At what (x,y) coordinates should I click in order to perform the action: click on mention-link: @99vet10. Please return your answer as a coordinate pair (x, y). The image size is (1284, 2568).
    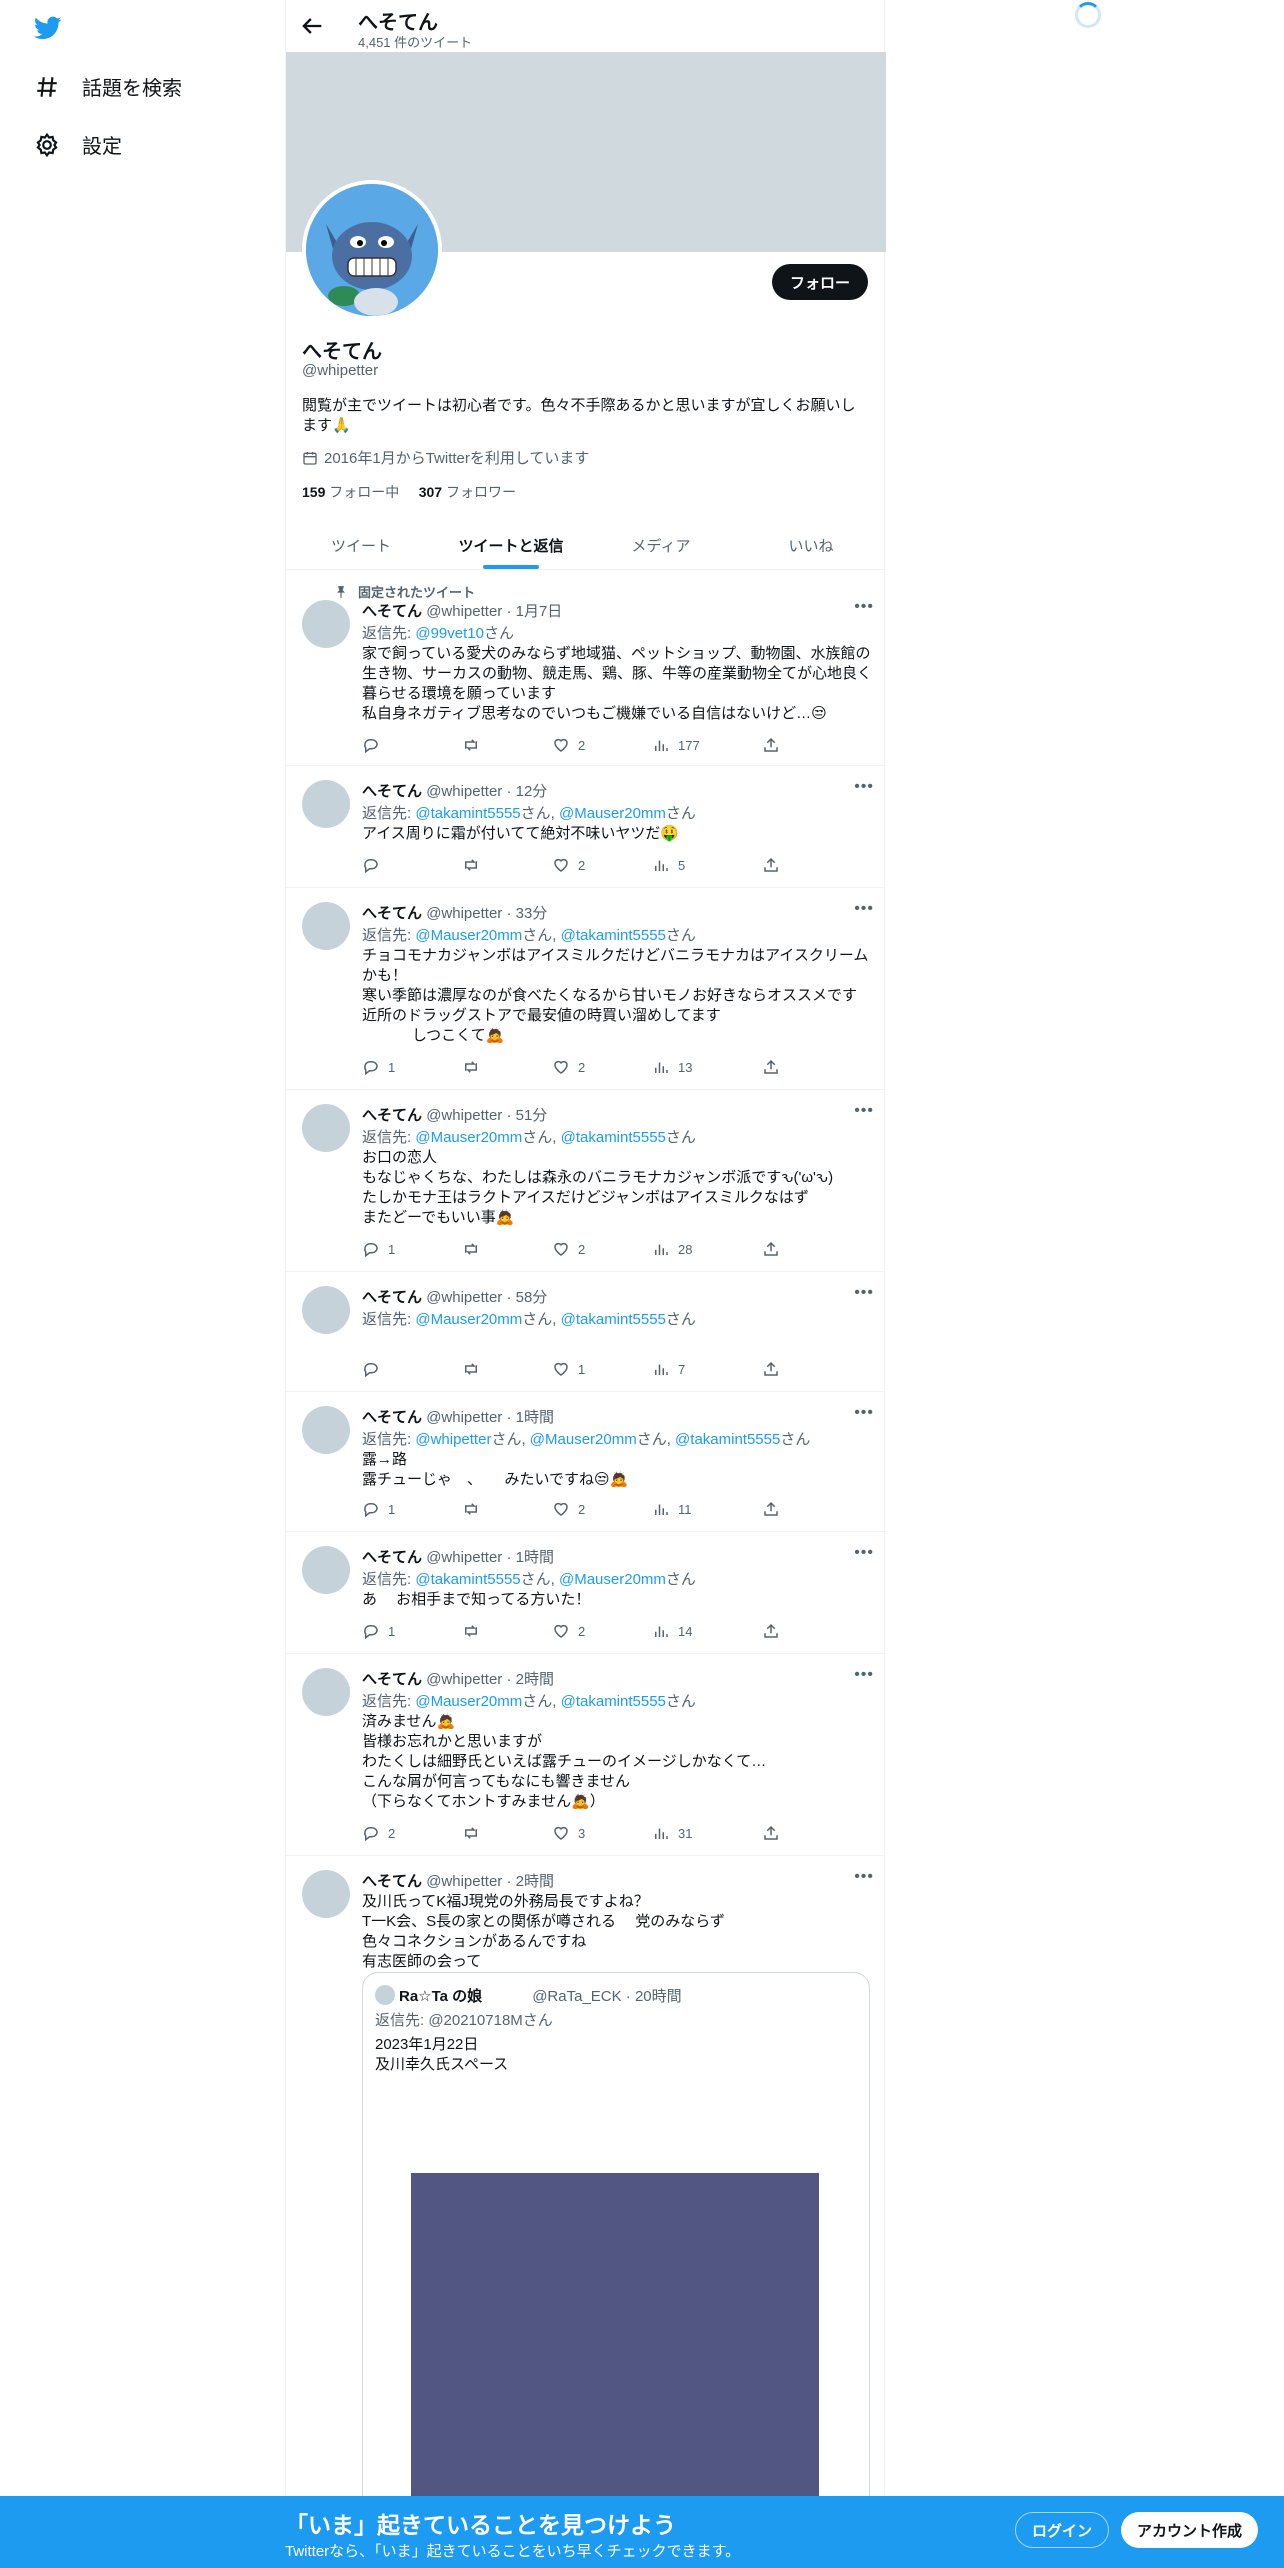
    Looking at the image, I should click on (449, 633).